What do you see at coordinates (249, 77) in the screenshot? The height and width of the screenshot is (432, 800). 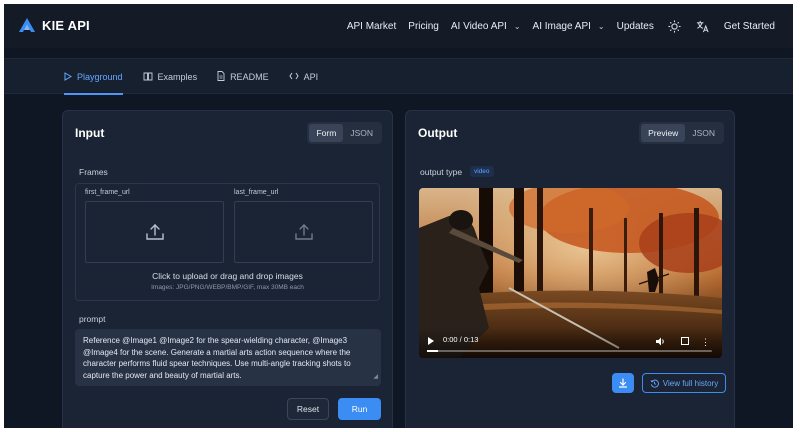 I see `tab-readme-label: README` at bounding box center [249, 77].